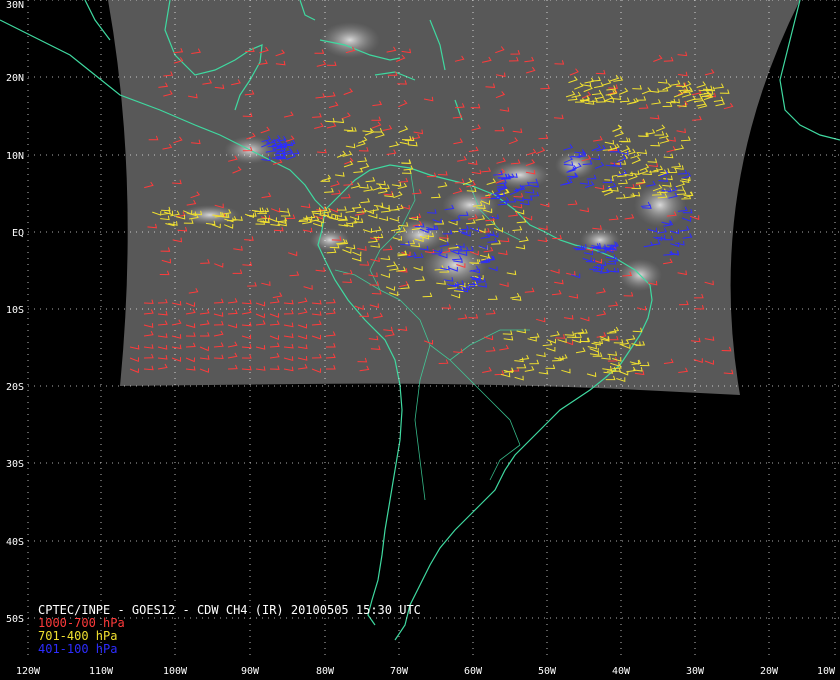 This screenshot has width=840, height=680. I want to click on latitude-label: 50S, so click(15, 619).